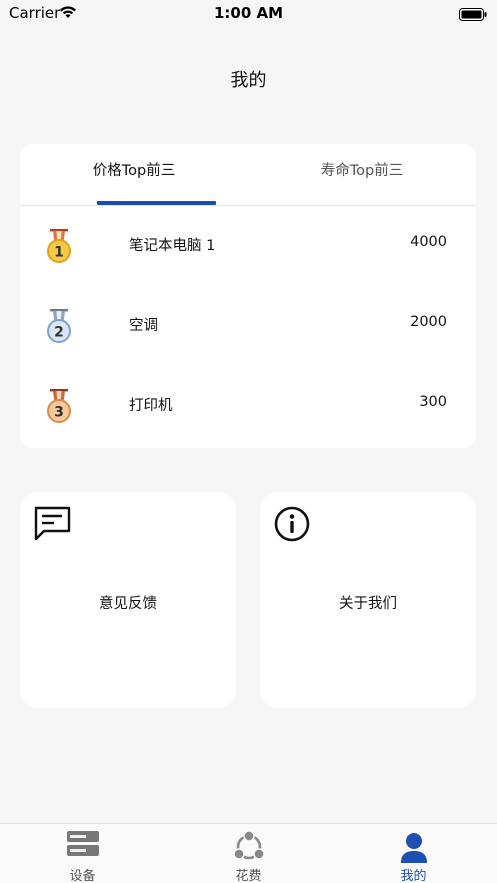  I want to click on battery-icon, so click(473, 15).